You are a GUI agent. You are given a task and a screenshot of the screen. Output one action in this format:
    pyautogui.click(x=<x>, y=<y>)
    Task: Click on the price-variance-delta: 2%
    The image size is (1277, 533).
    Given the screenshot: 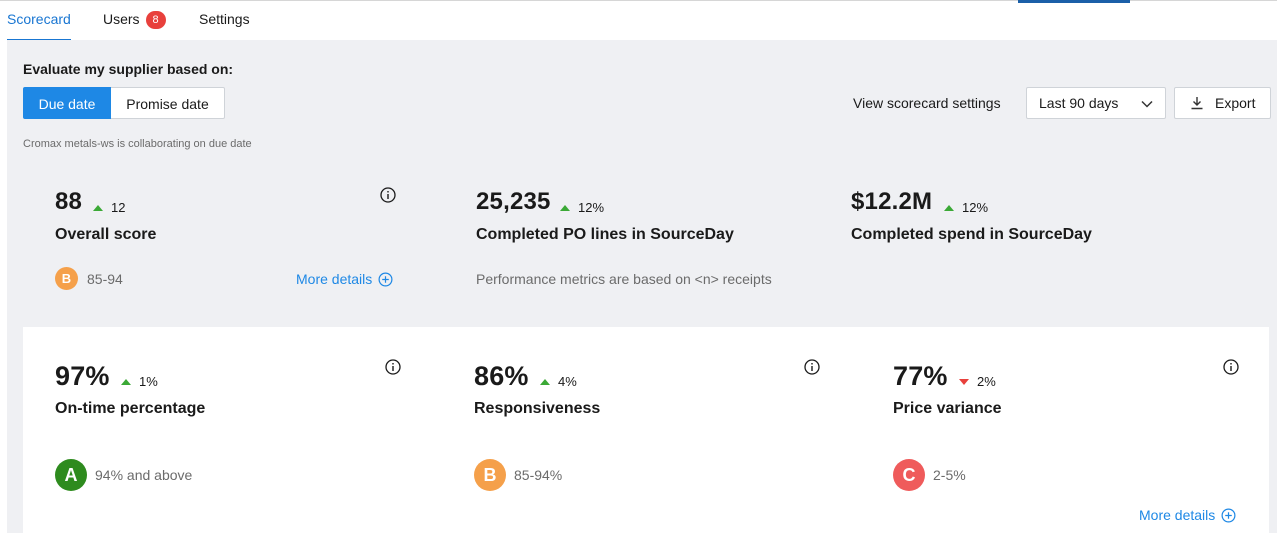 What is the action you would take?
    pyautogui.click(x=977, y=381)
    